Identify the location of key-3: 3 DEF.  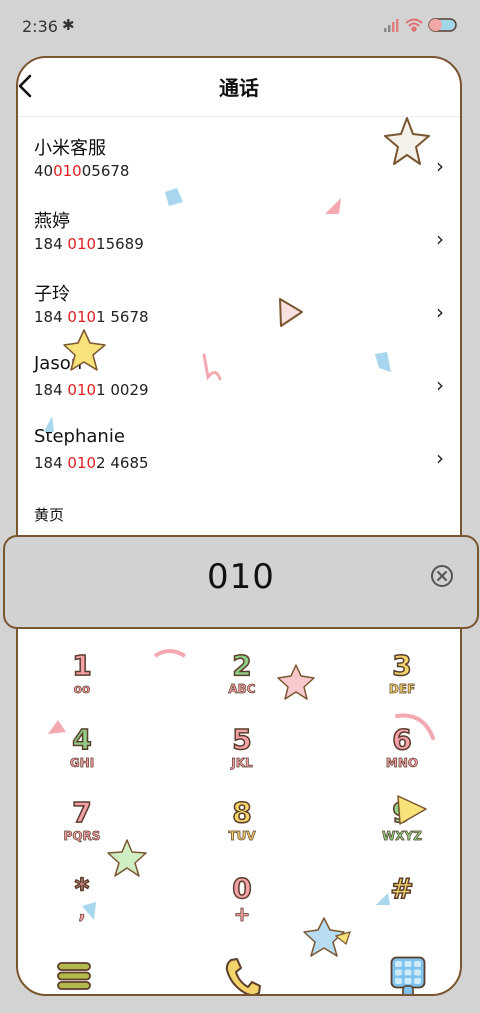
(401, 682).